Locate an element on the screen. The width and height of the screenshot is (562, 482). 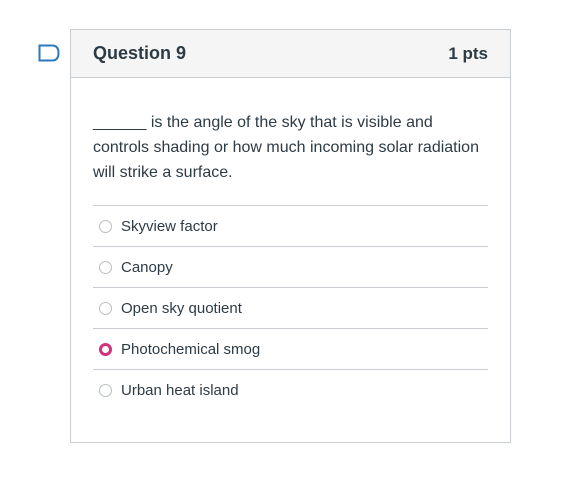
answer-label: Photochemical smog is located at coordinates (190, 349).